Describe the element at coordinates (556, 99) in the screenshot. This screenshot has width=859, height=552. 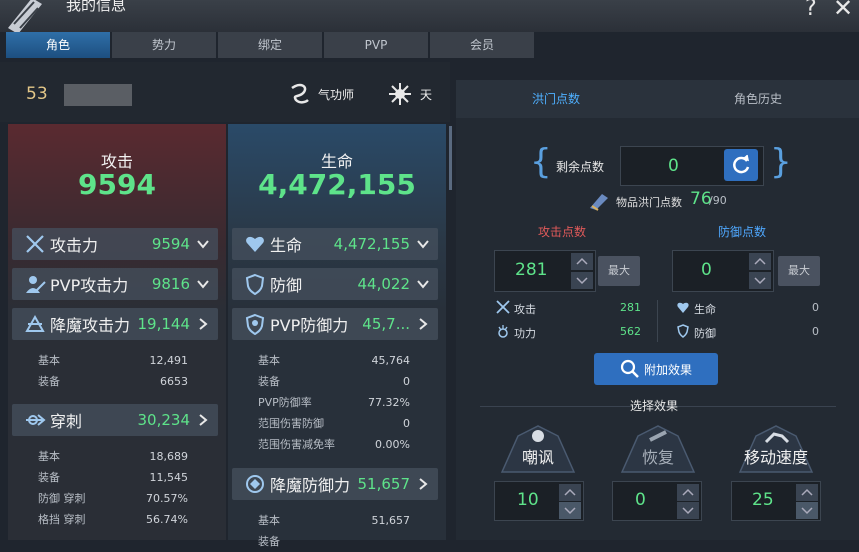
I see `tab-hongmen-points: 洪门点数` at that location.